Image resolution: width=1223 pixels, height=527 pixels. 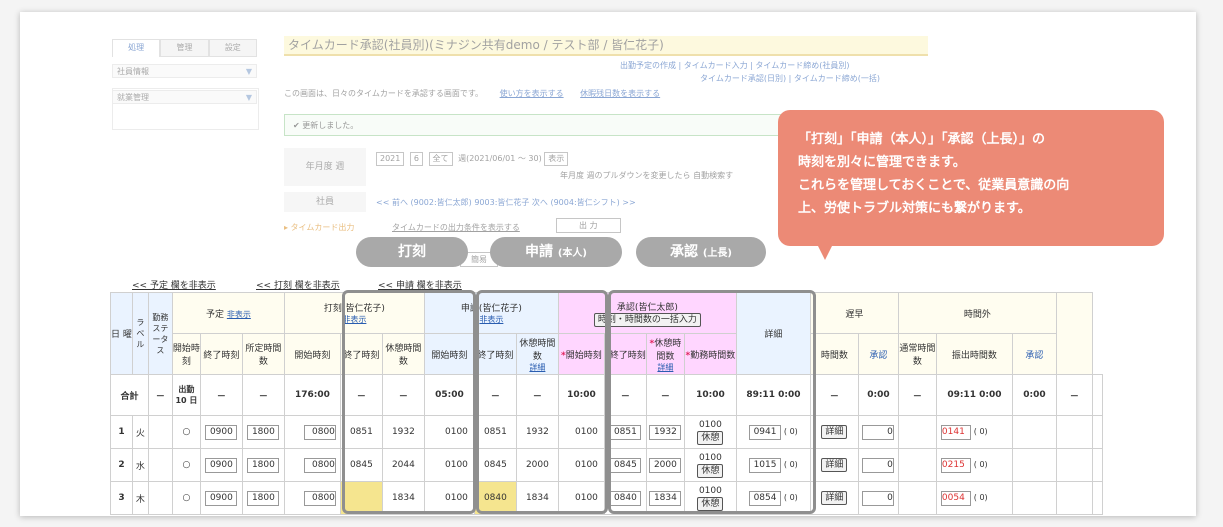 I want to click on toggle-apply: << 申請 欄を非表示, so click(x=420, y=284).